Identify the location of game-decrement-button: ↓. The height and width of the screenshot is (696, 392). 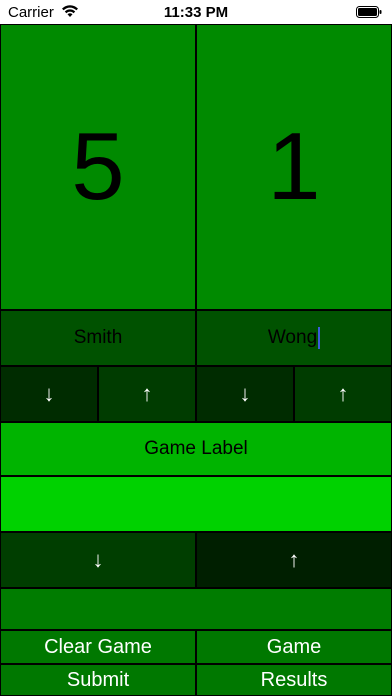
(98, 560).